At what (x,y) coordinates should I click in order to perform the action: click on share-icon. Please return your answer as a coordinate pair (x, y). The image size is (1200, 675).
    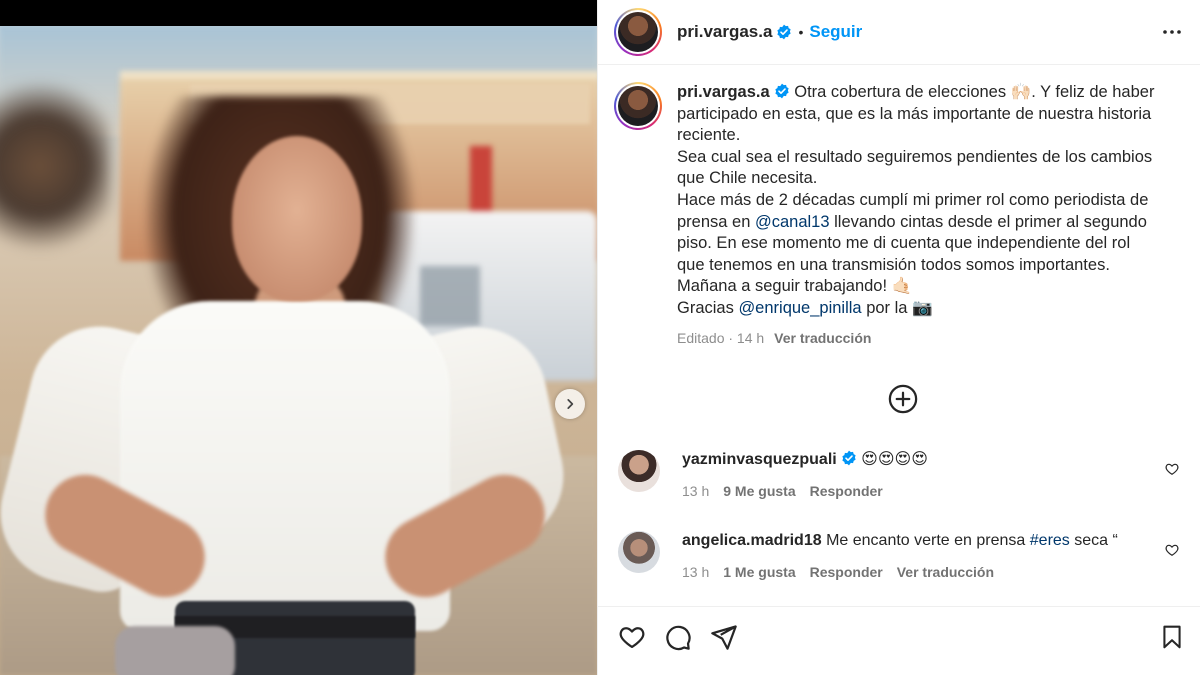
    Looking at the image, I should click on (724, 639).